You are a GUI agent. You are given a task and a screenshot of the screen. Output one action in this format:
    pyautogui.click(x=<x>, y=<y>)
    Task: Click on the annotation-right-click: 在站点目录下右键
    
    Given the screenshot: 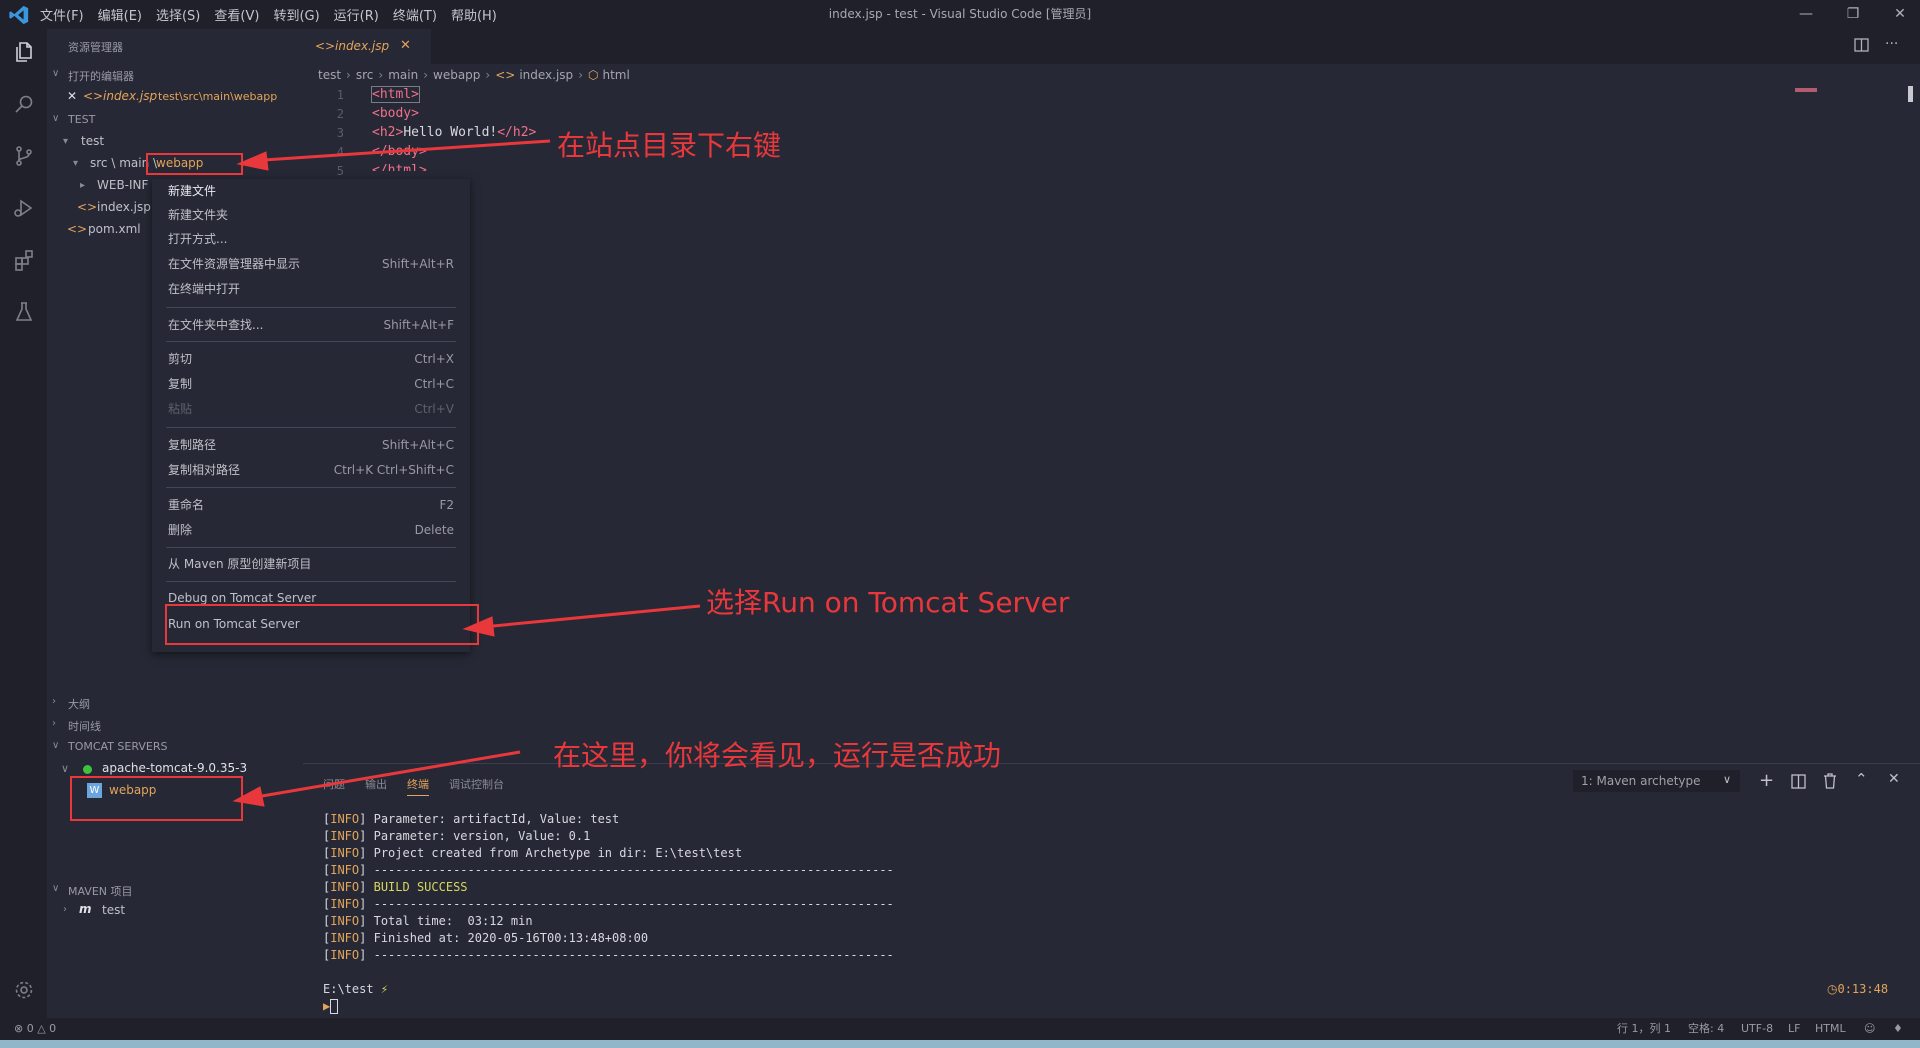 What is the action you would take?
    pyautogui.click(x=669, y=145)
    